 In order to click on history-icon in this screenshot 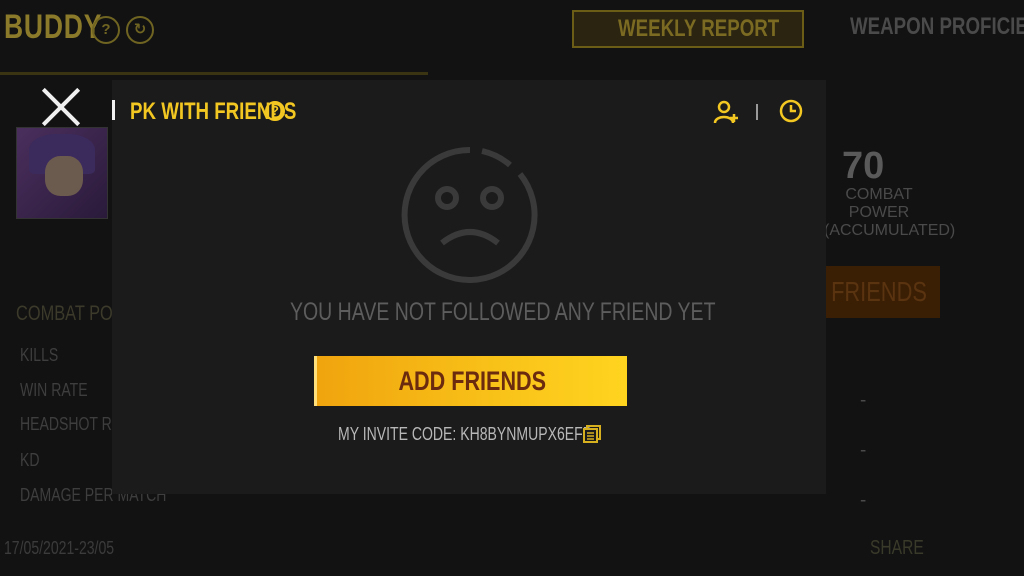, I will do `click(791, 111)`.